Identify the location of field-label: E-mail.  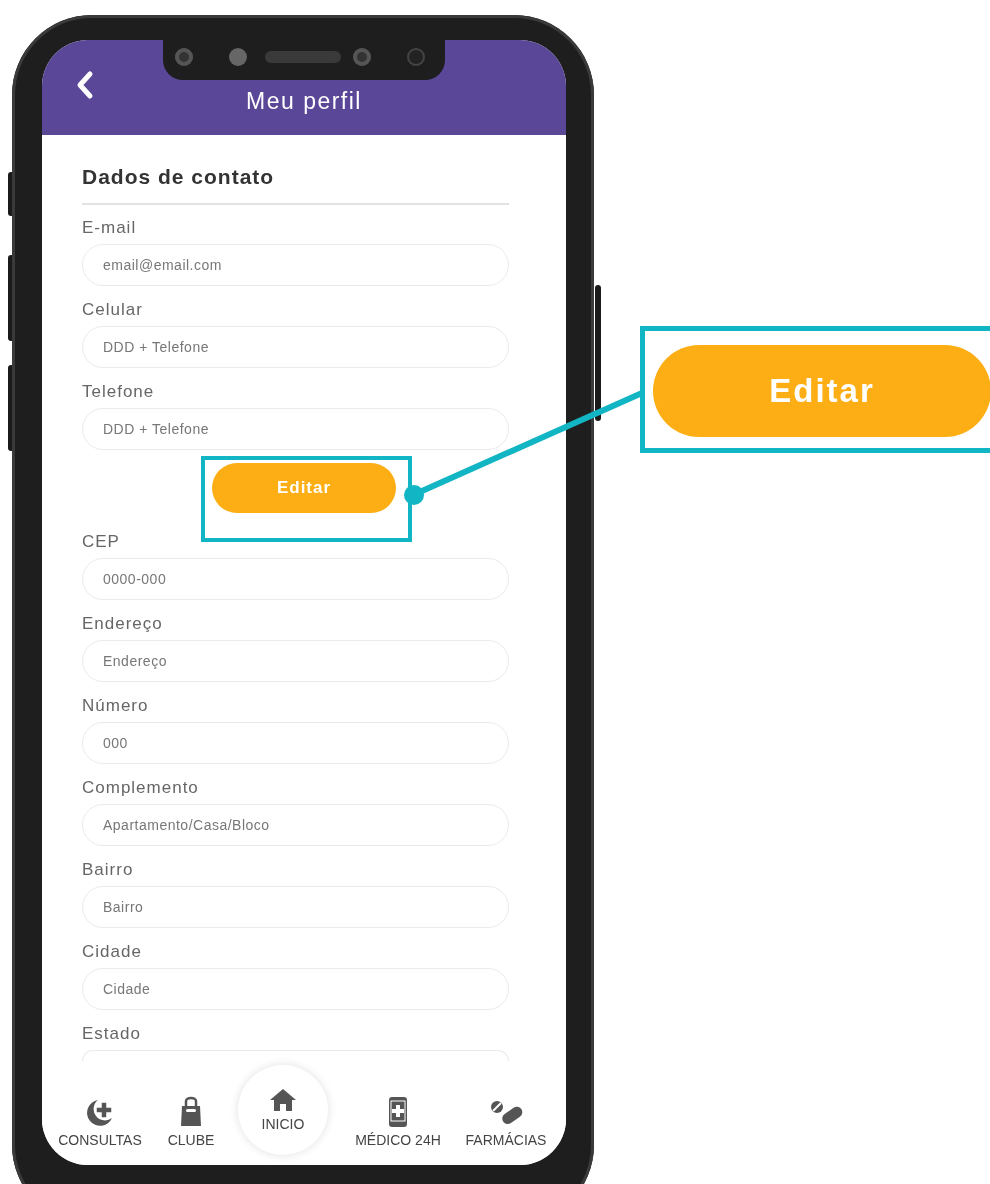
(109, 228).